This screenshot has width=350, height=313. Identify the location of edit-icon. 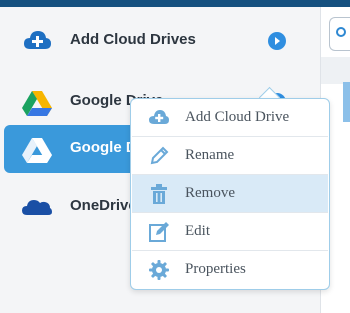
(159, 232).